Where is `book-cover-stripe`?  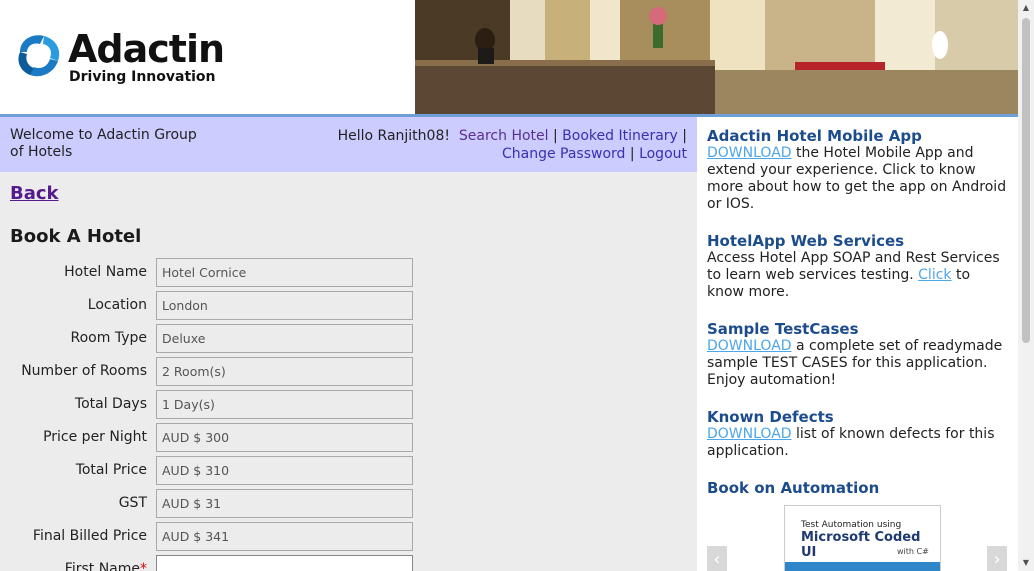 book-cover-stripe is located at coordinates (862, 566).